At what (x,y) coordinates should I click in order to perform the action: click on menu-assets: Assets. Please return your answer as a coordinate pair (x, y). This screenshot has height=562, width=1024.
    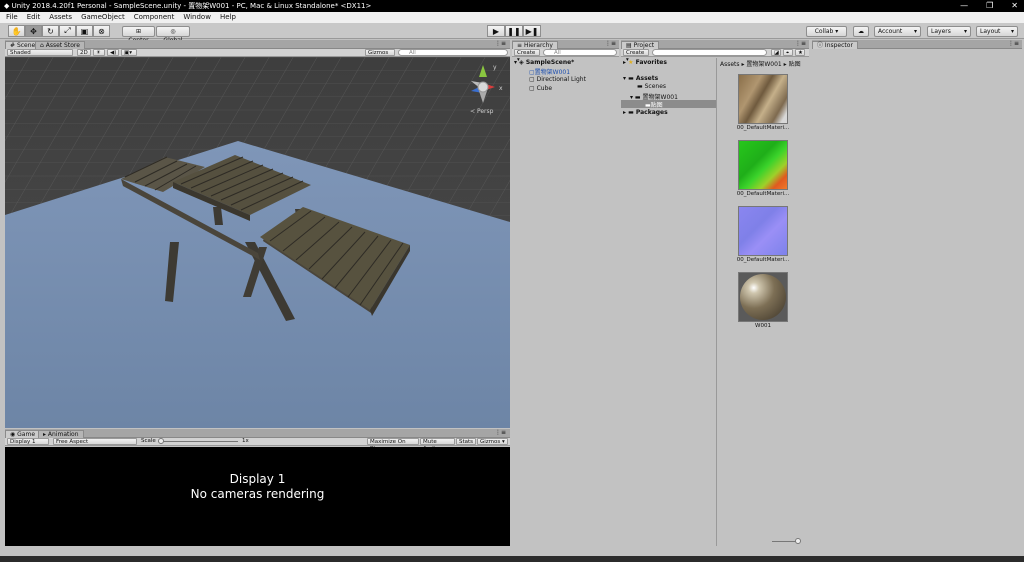
    Looking at the image, I should click on (60, 17).